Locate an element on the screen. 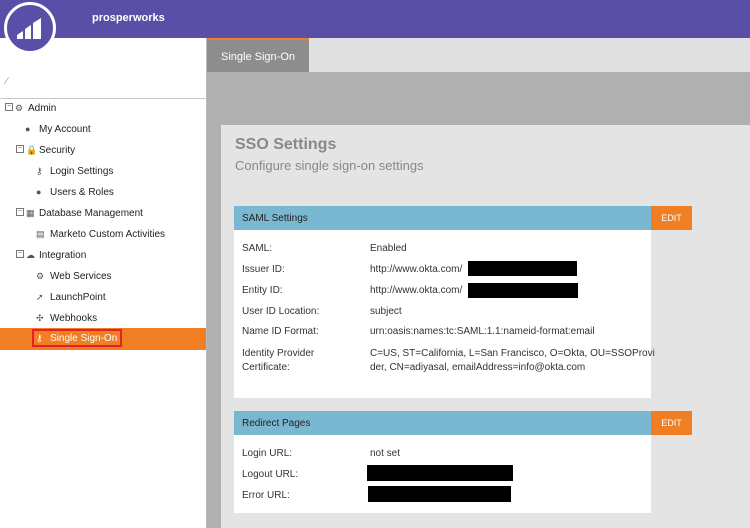  sidebar-item-label: Admin is located at coordinates (42, 108).